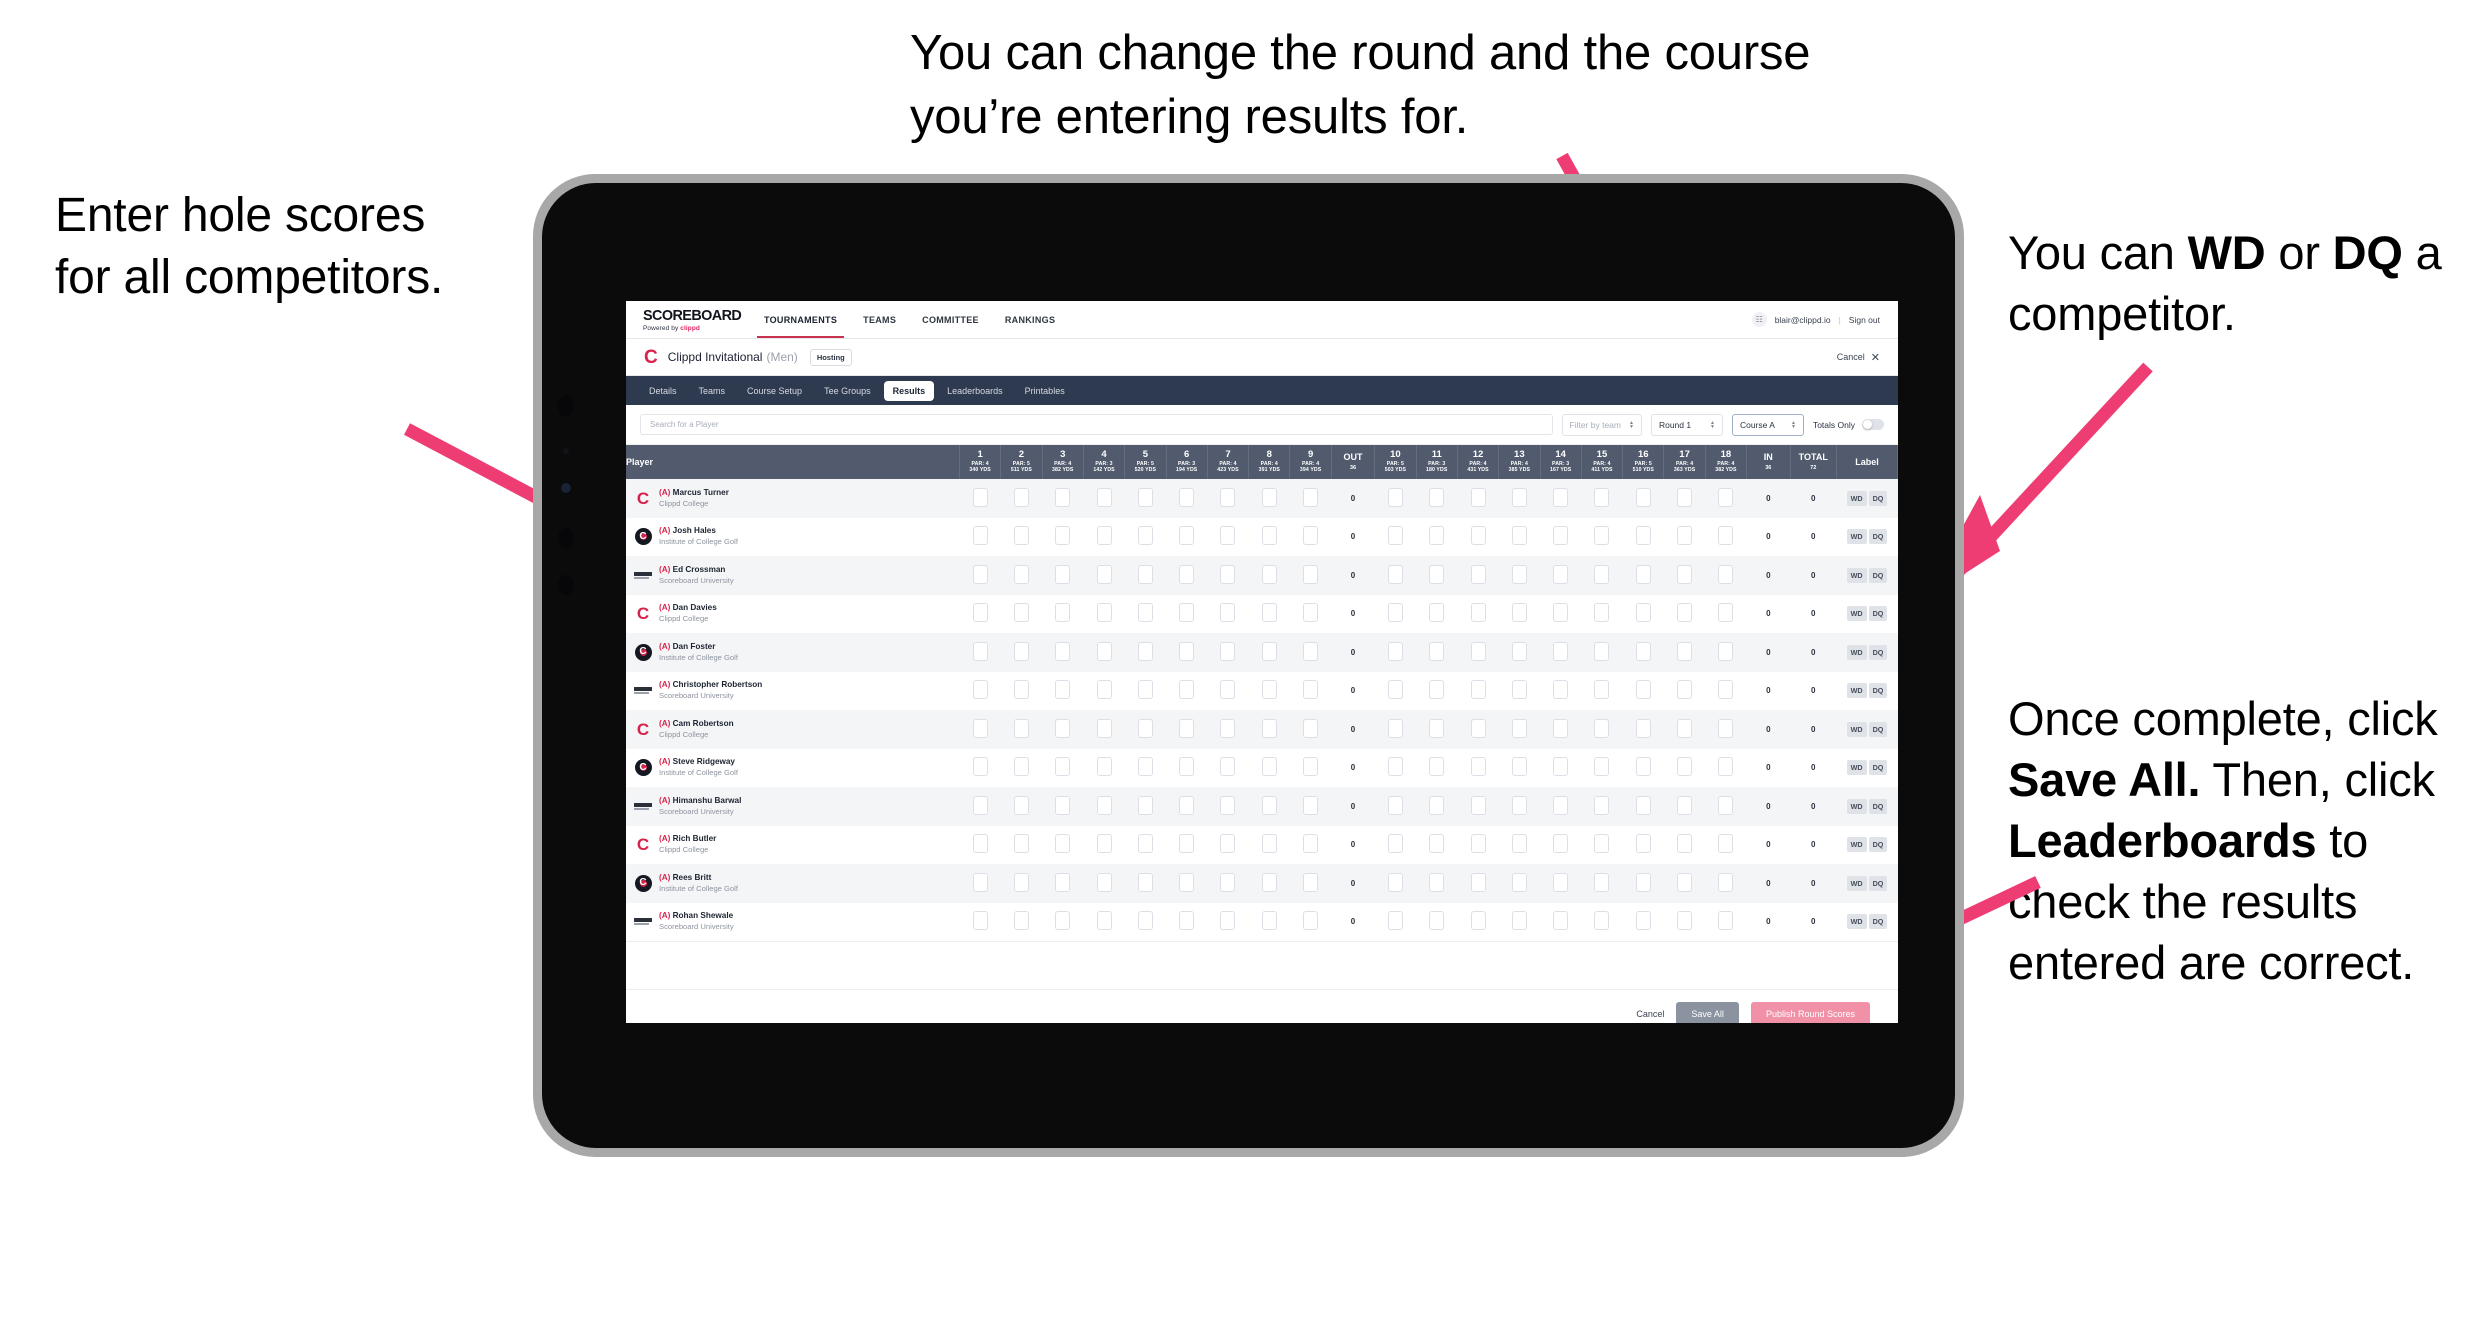 The width and height of the screenshot is (2489, 1339). What do you see at coordinates (1096, 424) in the screenshot?
I see `search-input: Search for a Player` at bounding box center [1096, 424].